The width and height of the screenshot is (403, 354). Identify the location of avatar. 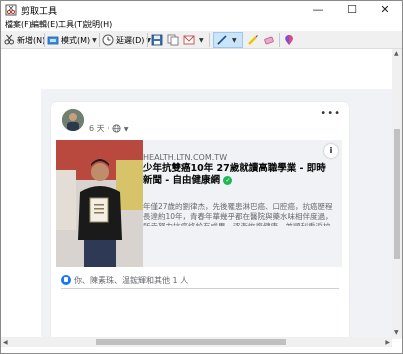
(73, 120).